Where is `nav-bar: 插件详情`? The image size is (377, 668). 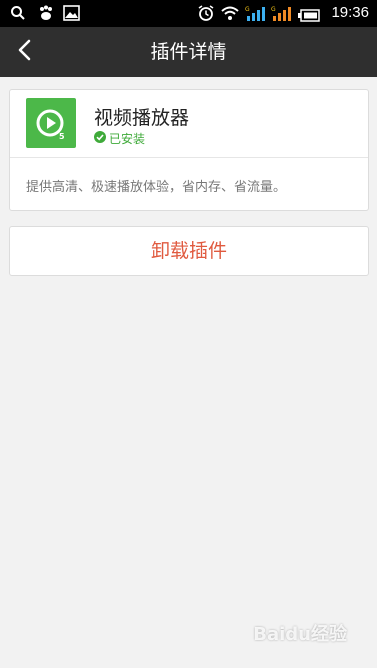
nav-bar: 插件详情 is located at coordinates (188, 52).